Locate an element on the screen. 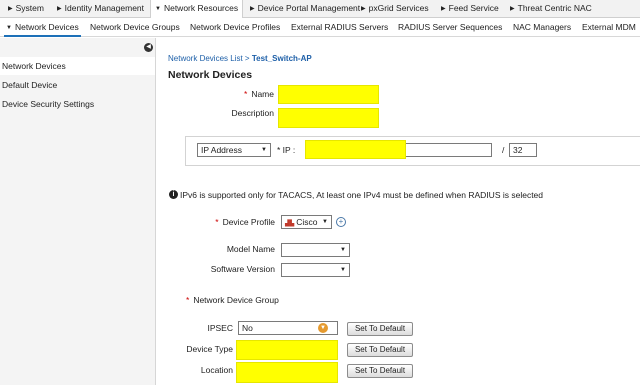  software-version-label: Software Version is located at coordinates (242, 269).